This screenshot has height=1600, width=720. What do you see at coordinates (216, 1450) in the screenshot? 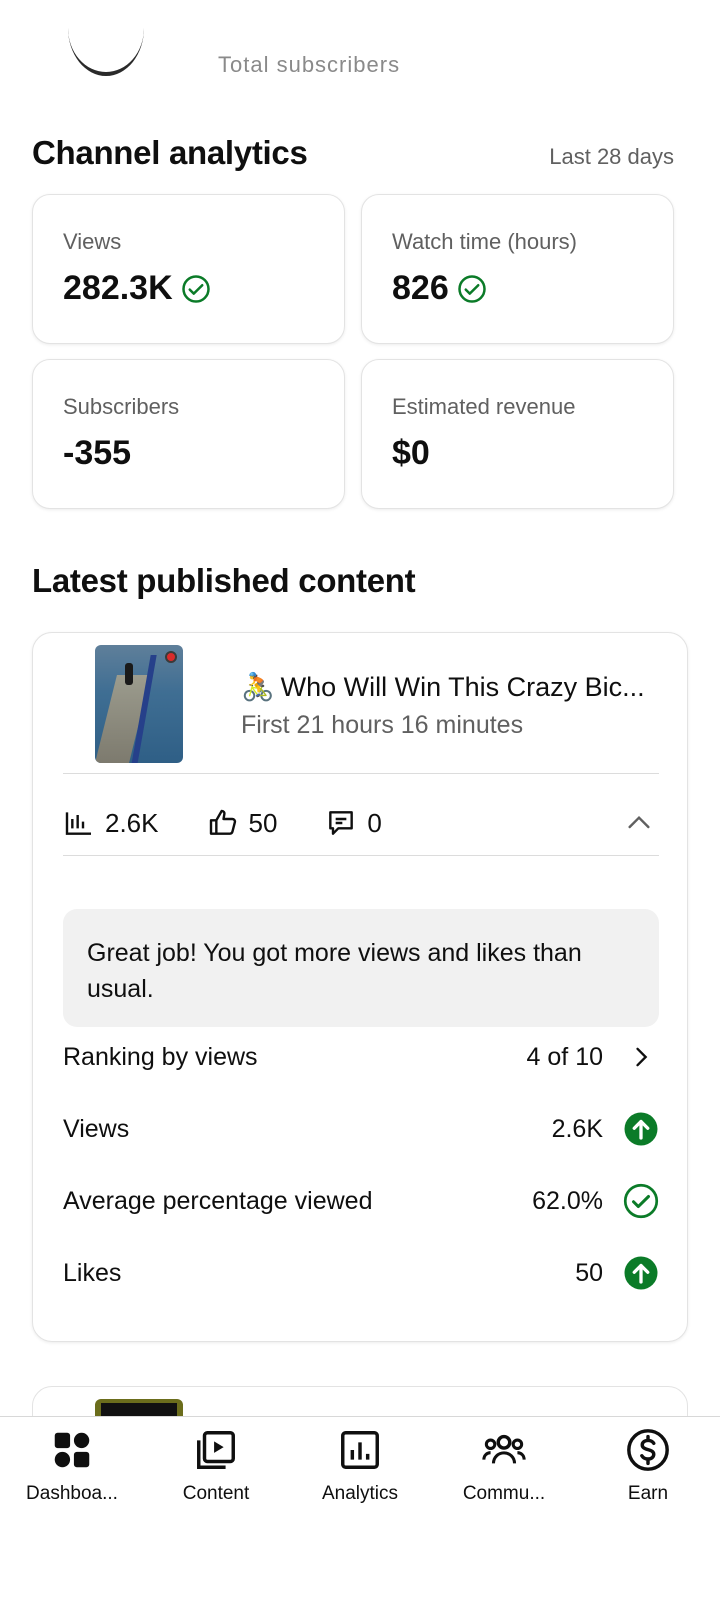
I see `content-icon` at bounding box center [216, 1450].